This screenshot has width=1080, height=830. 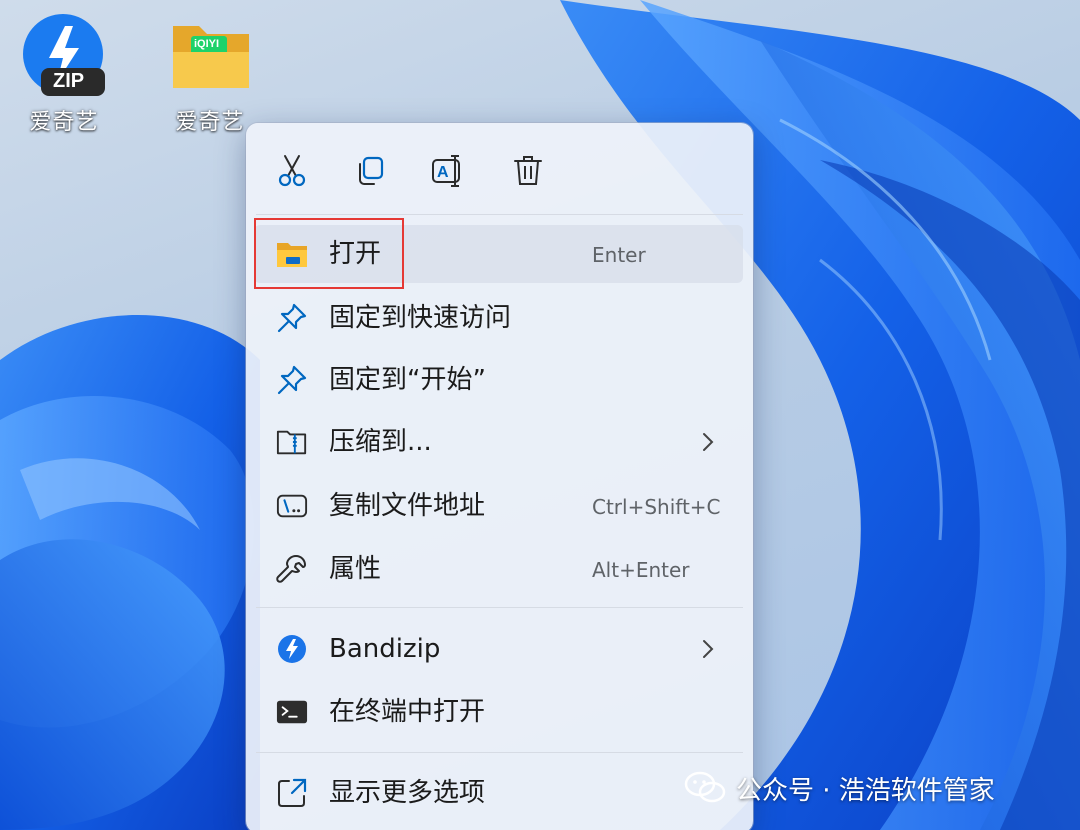 I want to click on iqiyi-badge-text: iQIYI, so click(x=207, y=44).